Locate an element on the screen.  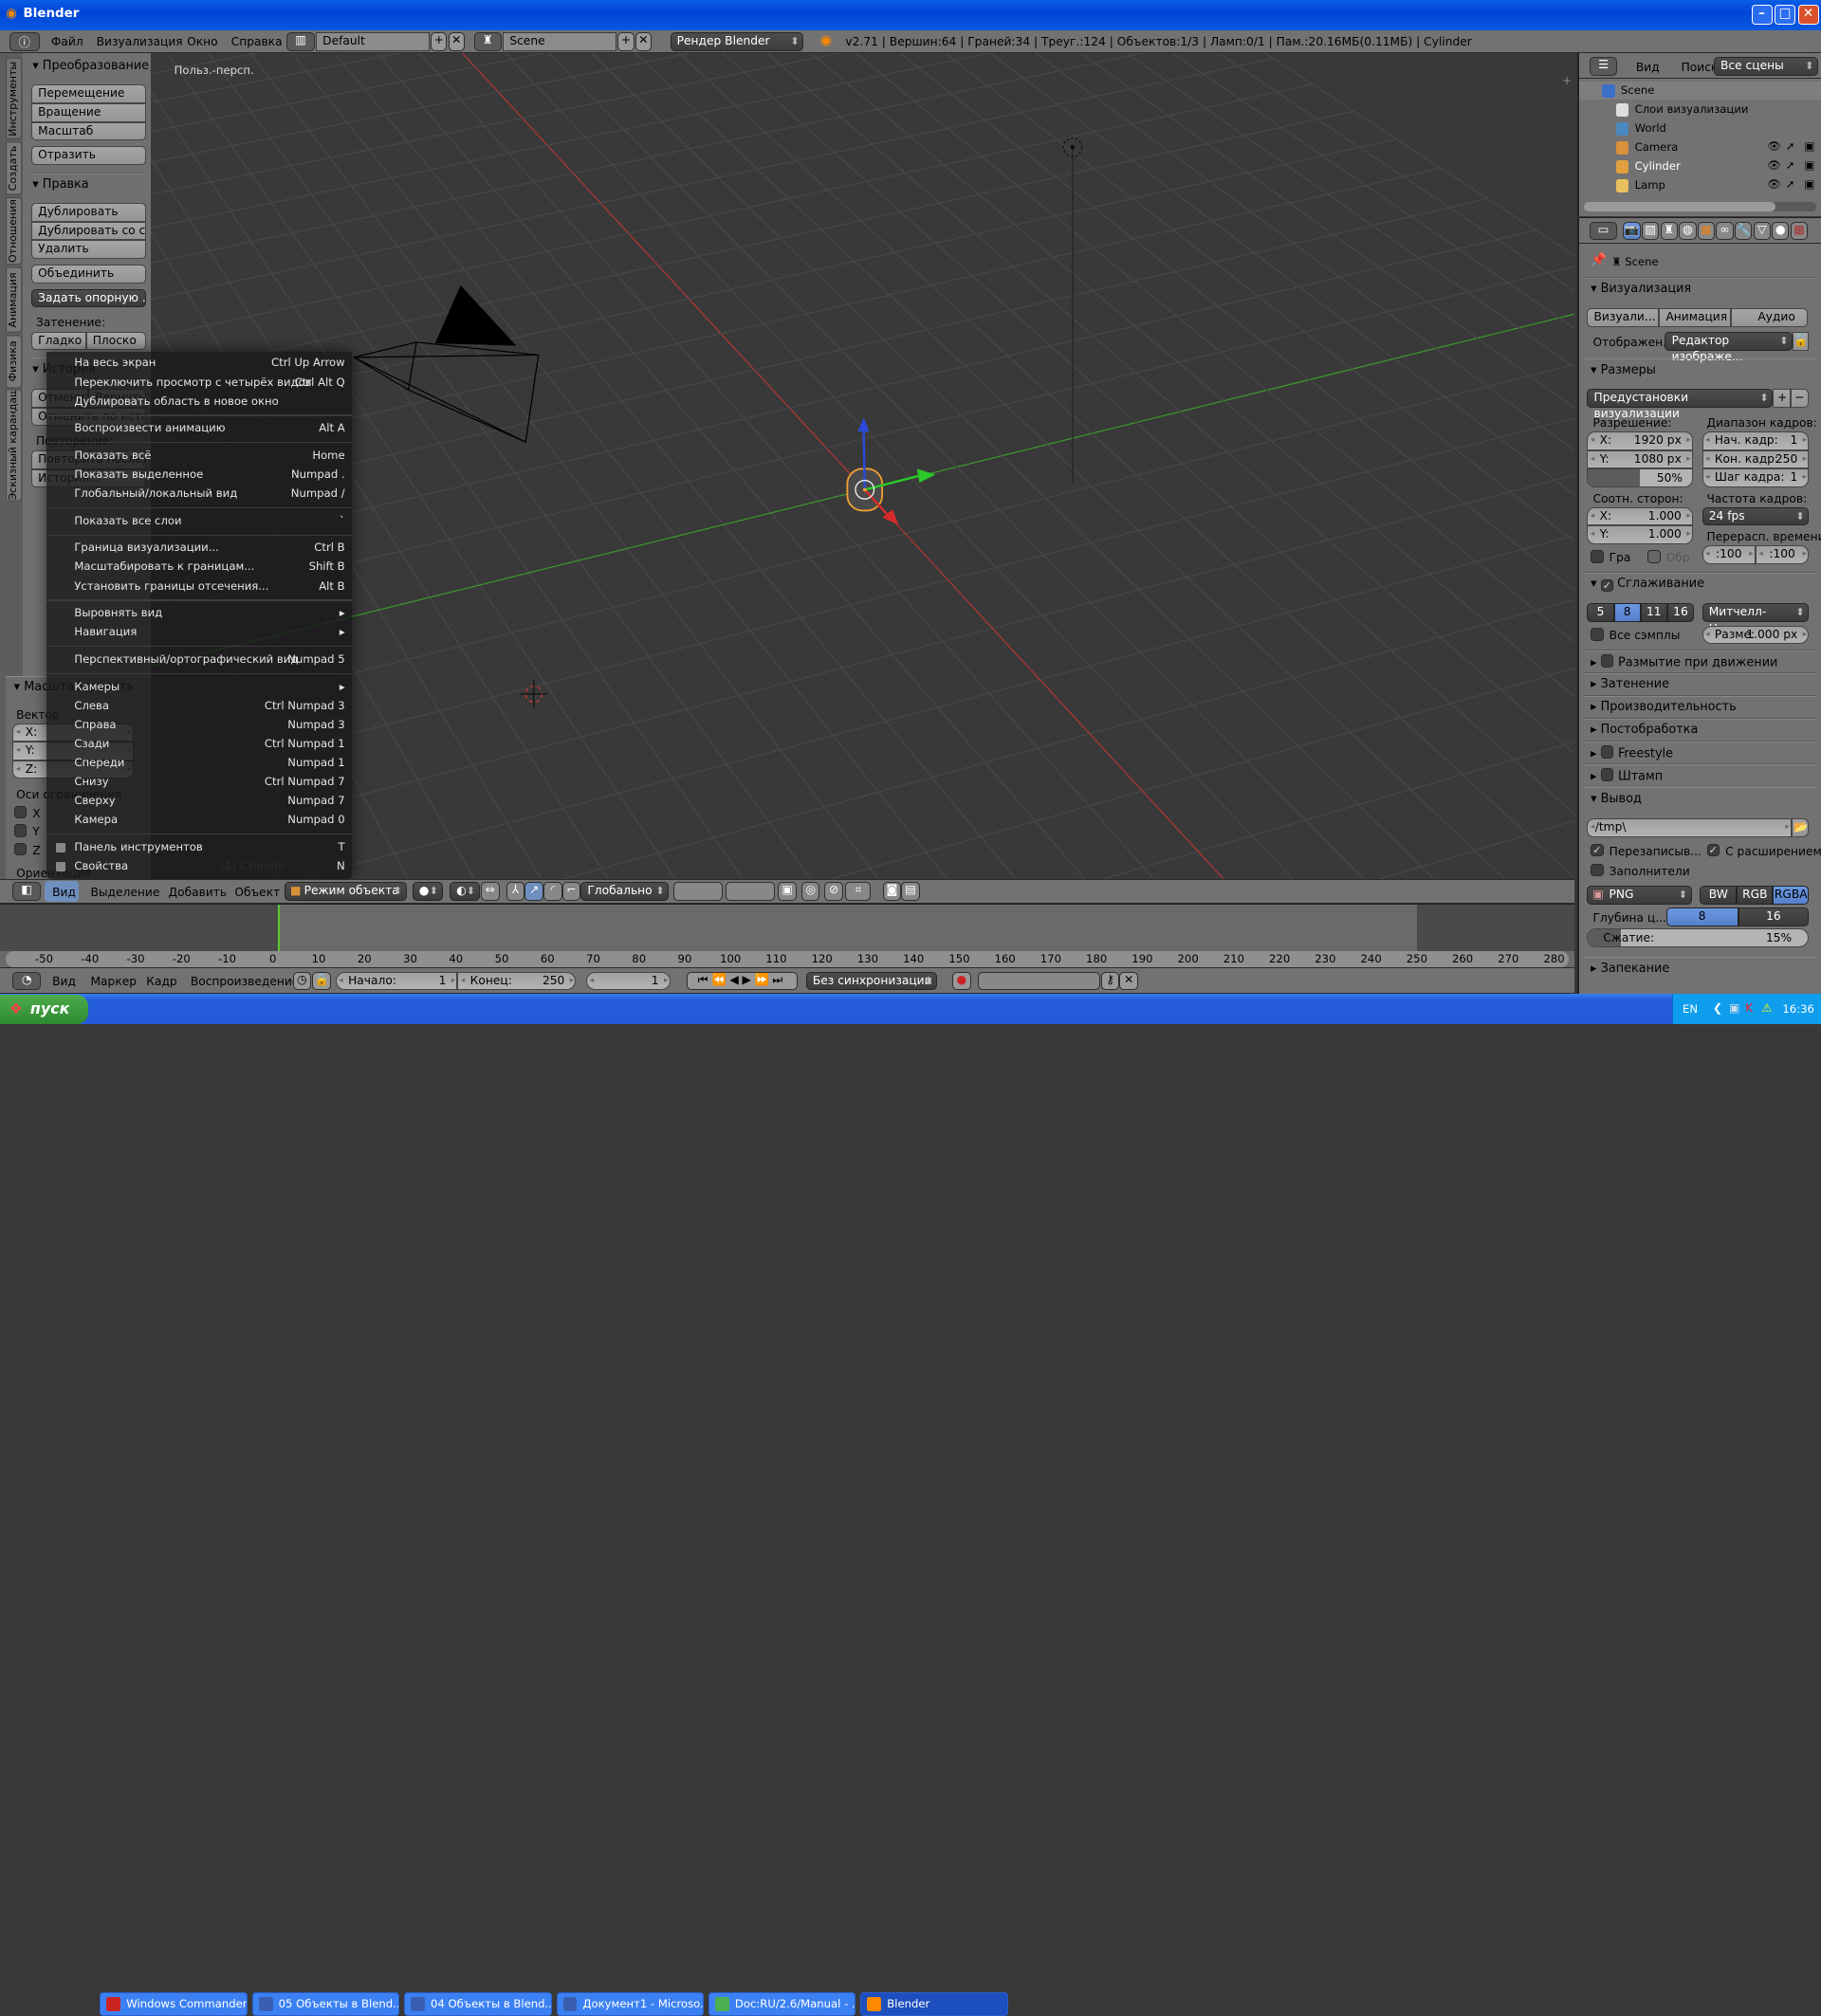
menu-item-label: Камера is located at coordinates (96, 820).